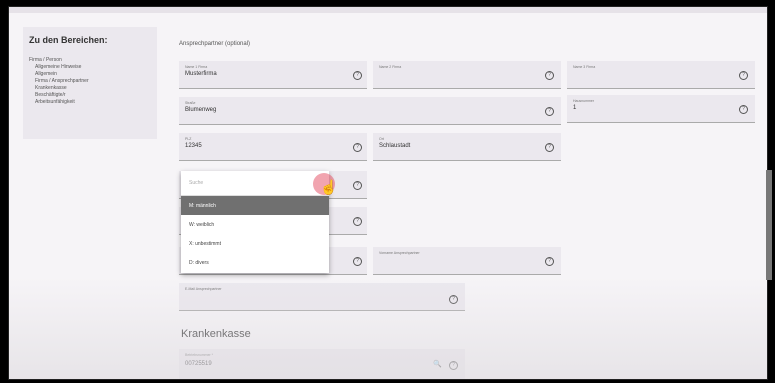 Image resolution: width=775 pixels, height=383 pixels. What do you see at coordinates (273, 75) in the screenshot?
I see `name1-field: Name 1 Firma Musterfirma ?` at bounding box center [273, 75].